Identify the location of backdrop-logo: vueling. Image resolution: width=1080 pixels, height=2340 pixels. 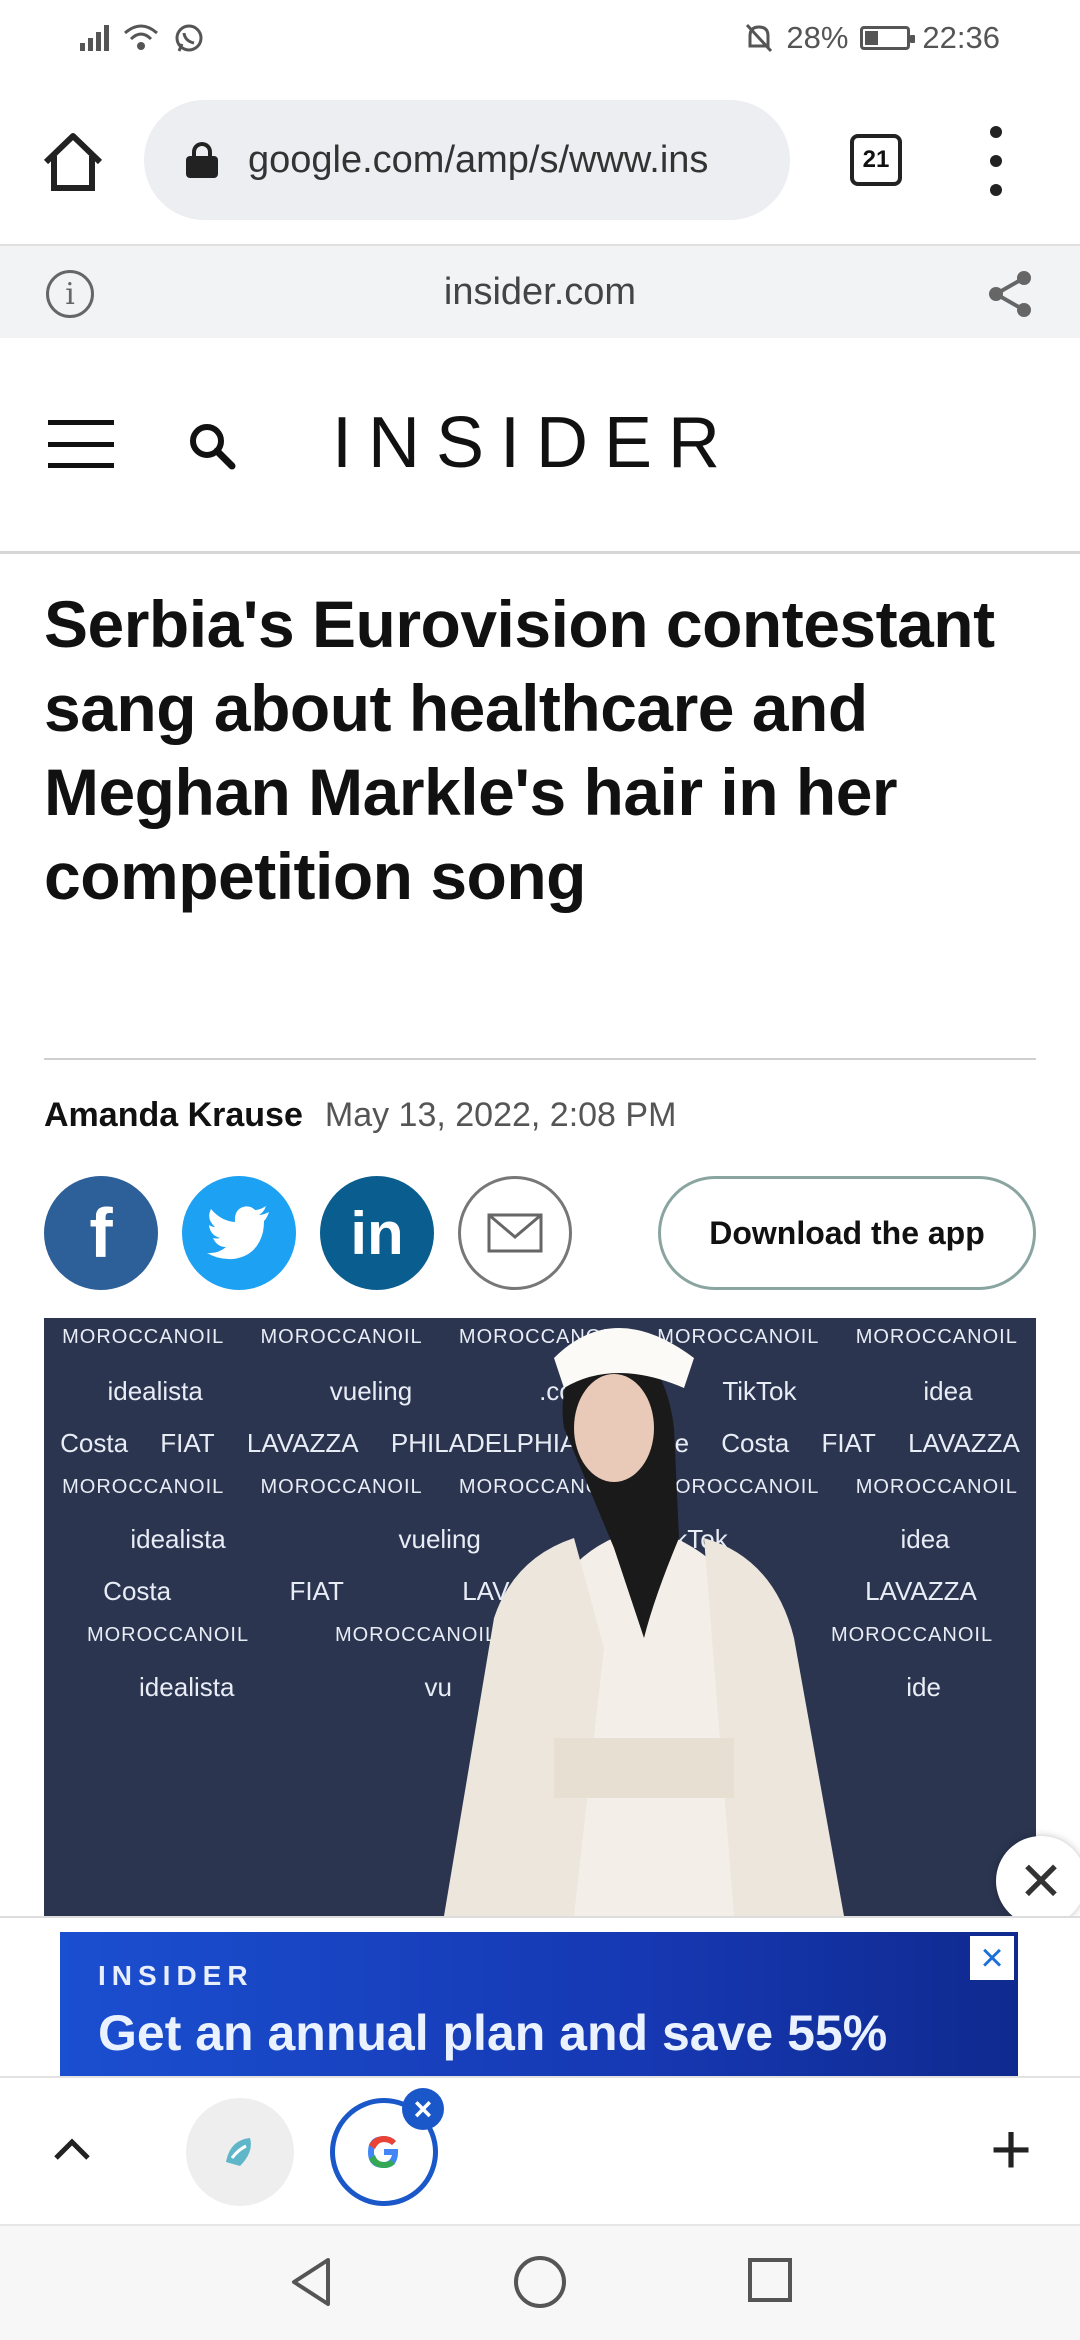
(371, 1391).